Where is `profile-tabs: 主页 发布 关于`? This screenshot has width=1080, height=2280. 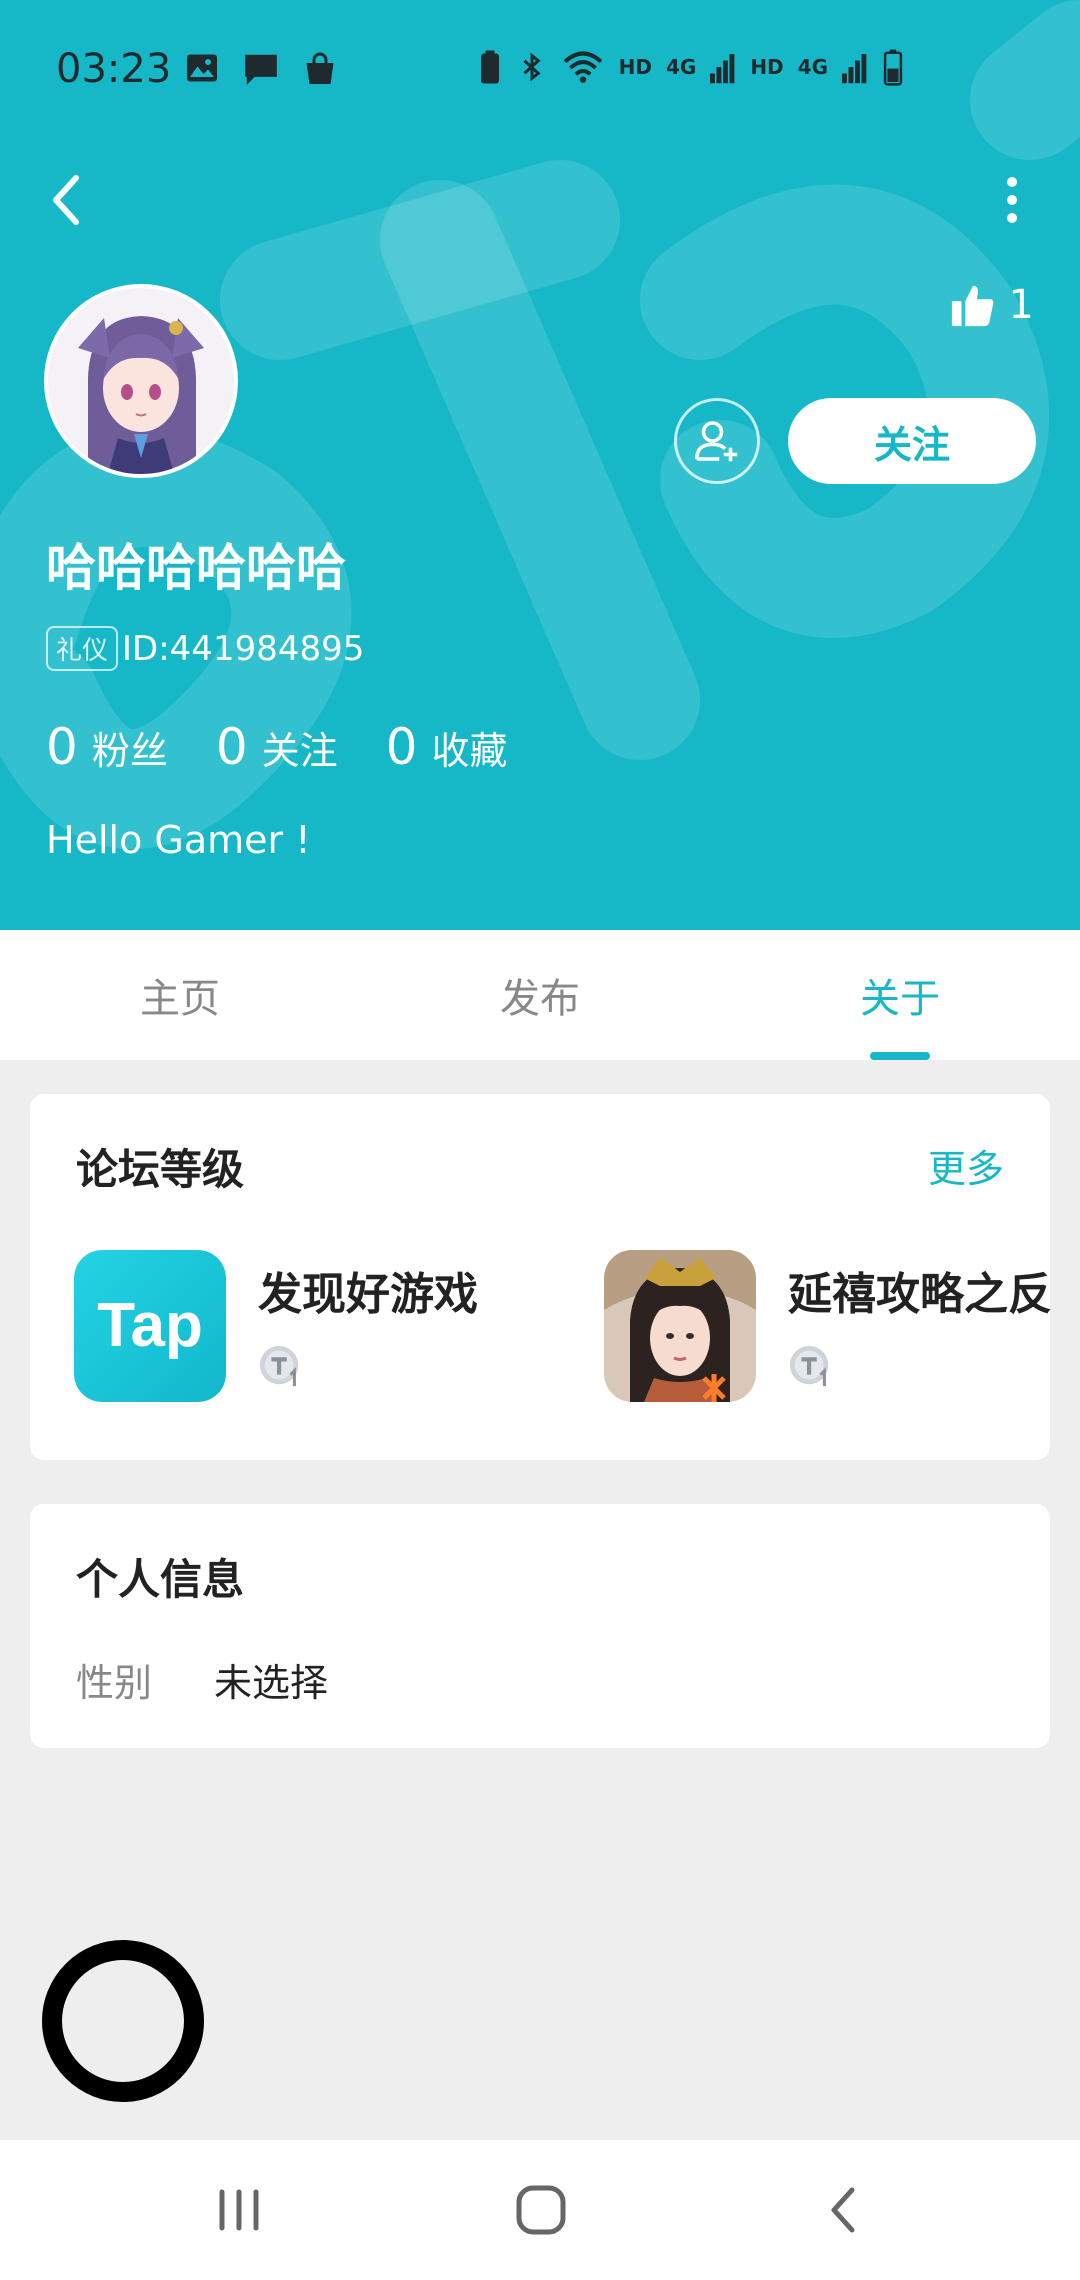 profile-tabs: 主页 发布 关于 is located at coordinates (540, 995).